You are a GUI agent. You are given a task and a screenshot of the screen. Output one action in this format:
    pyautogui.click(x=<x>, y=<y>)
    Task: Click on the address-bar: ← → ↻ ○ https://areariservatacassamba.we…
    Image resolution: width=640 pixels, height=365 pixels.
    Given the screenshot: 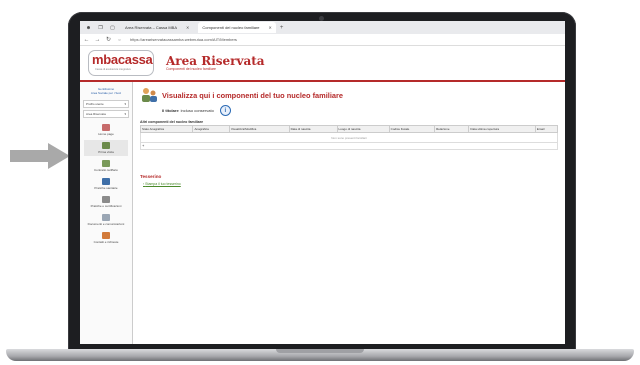 What is the action you would take?
    pyautogui.click(x=322, y=40)
    